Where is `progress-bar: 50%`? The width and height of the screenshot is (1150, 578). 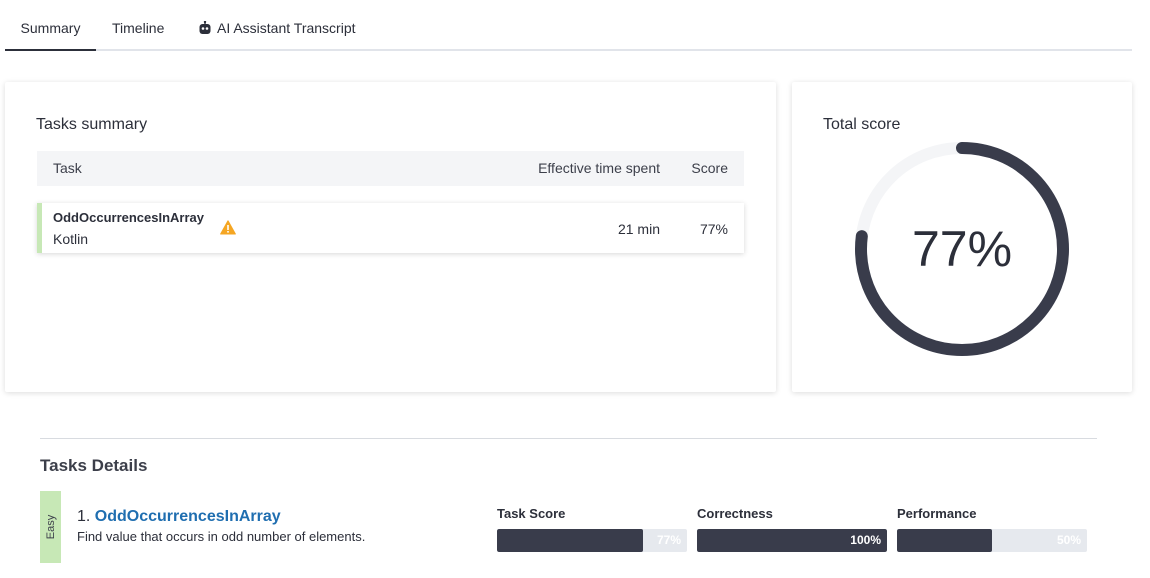 progress-bar: 50% is located at coordinates (992, 540).